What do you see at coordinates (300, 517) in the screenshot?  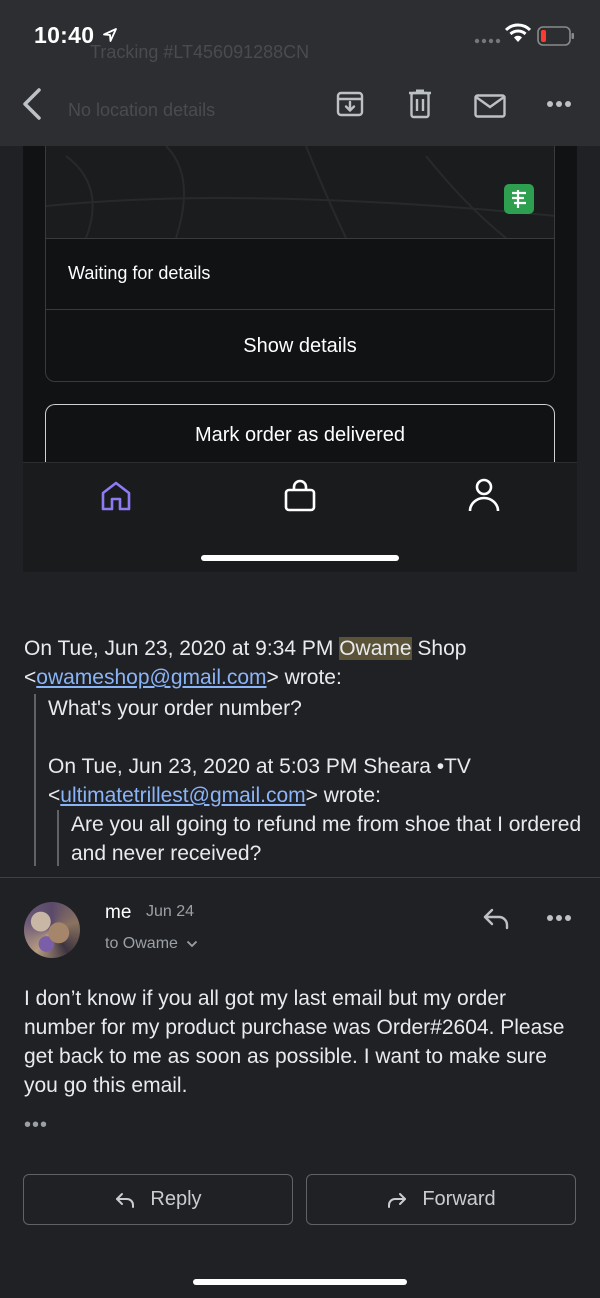 I see `app-tab-bar` at bounding box center [300, 517].